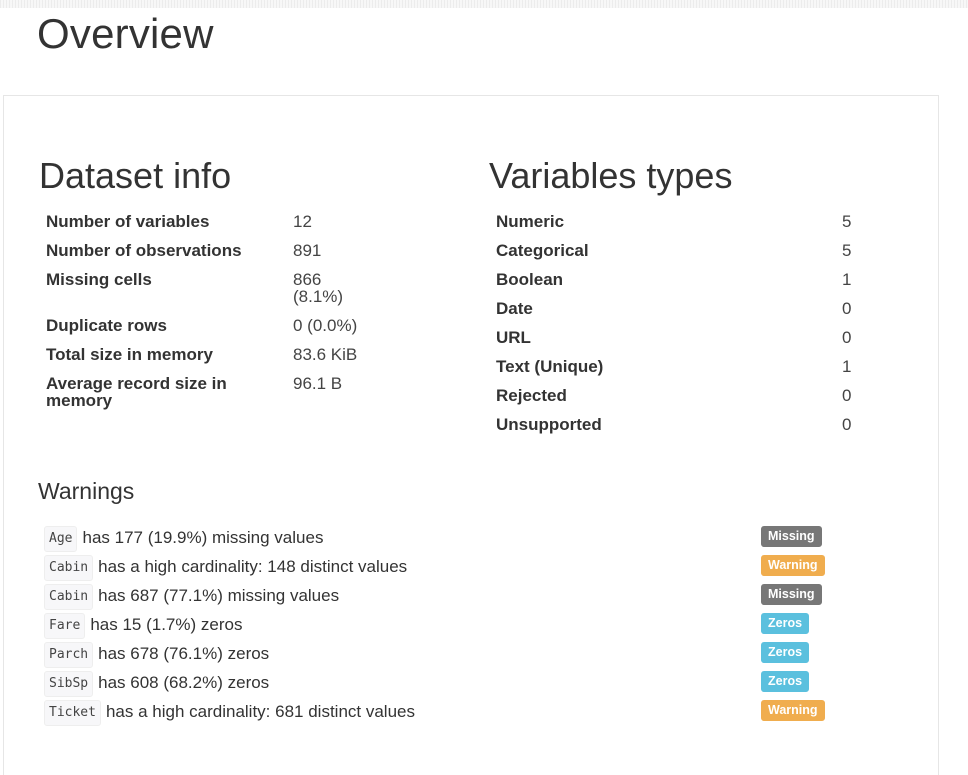 The image size is (968, 775). I want to click on variable-types-heading: Variables types, so click(611, 175).